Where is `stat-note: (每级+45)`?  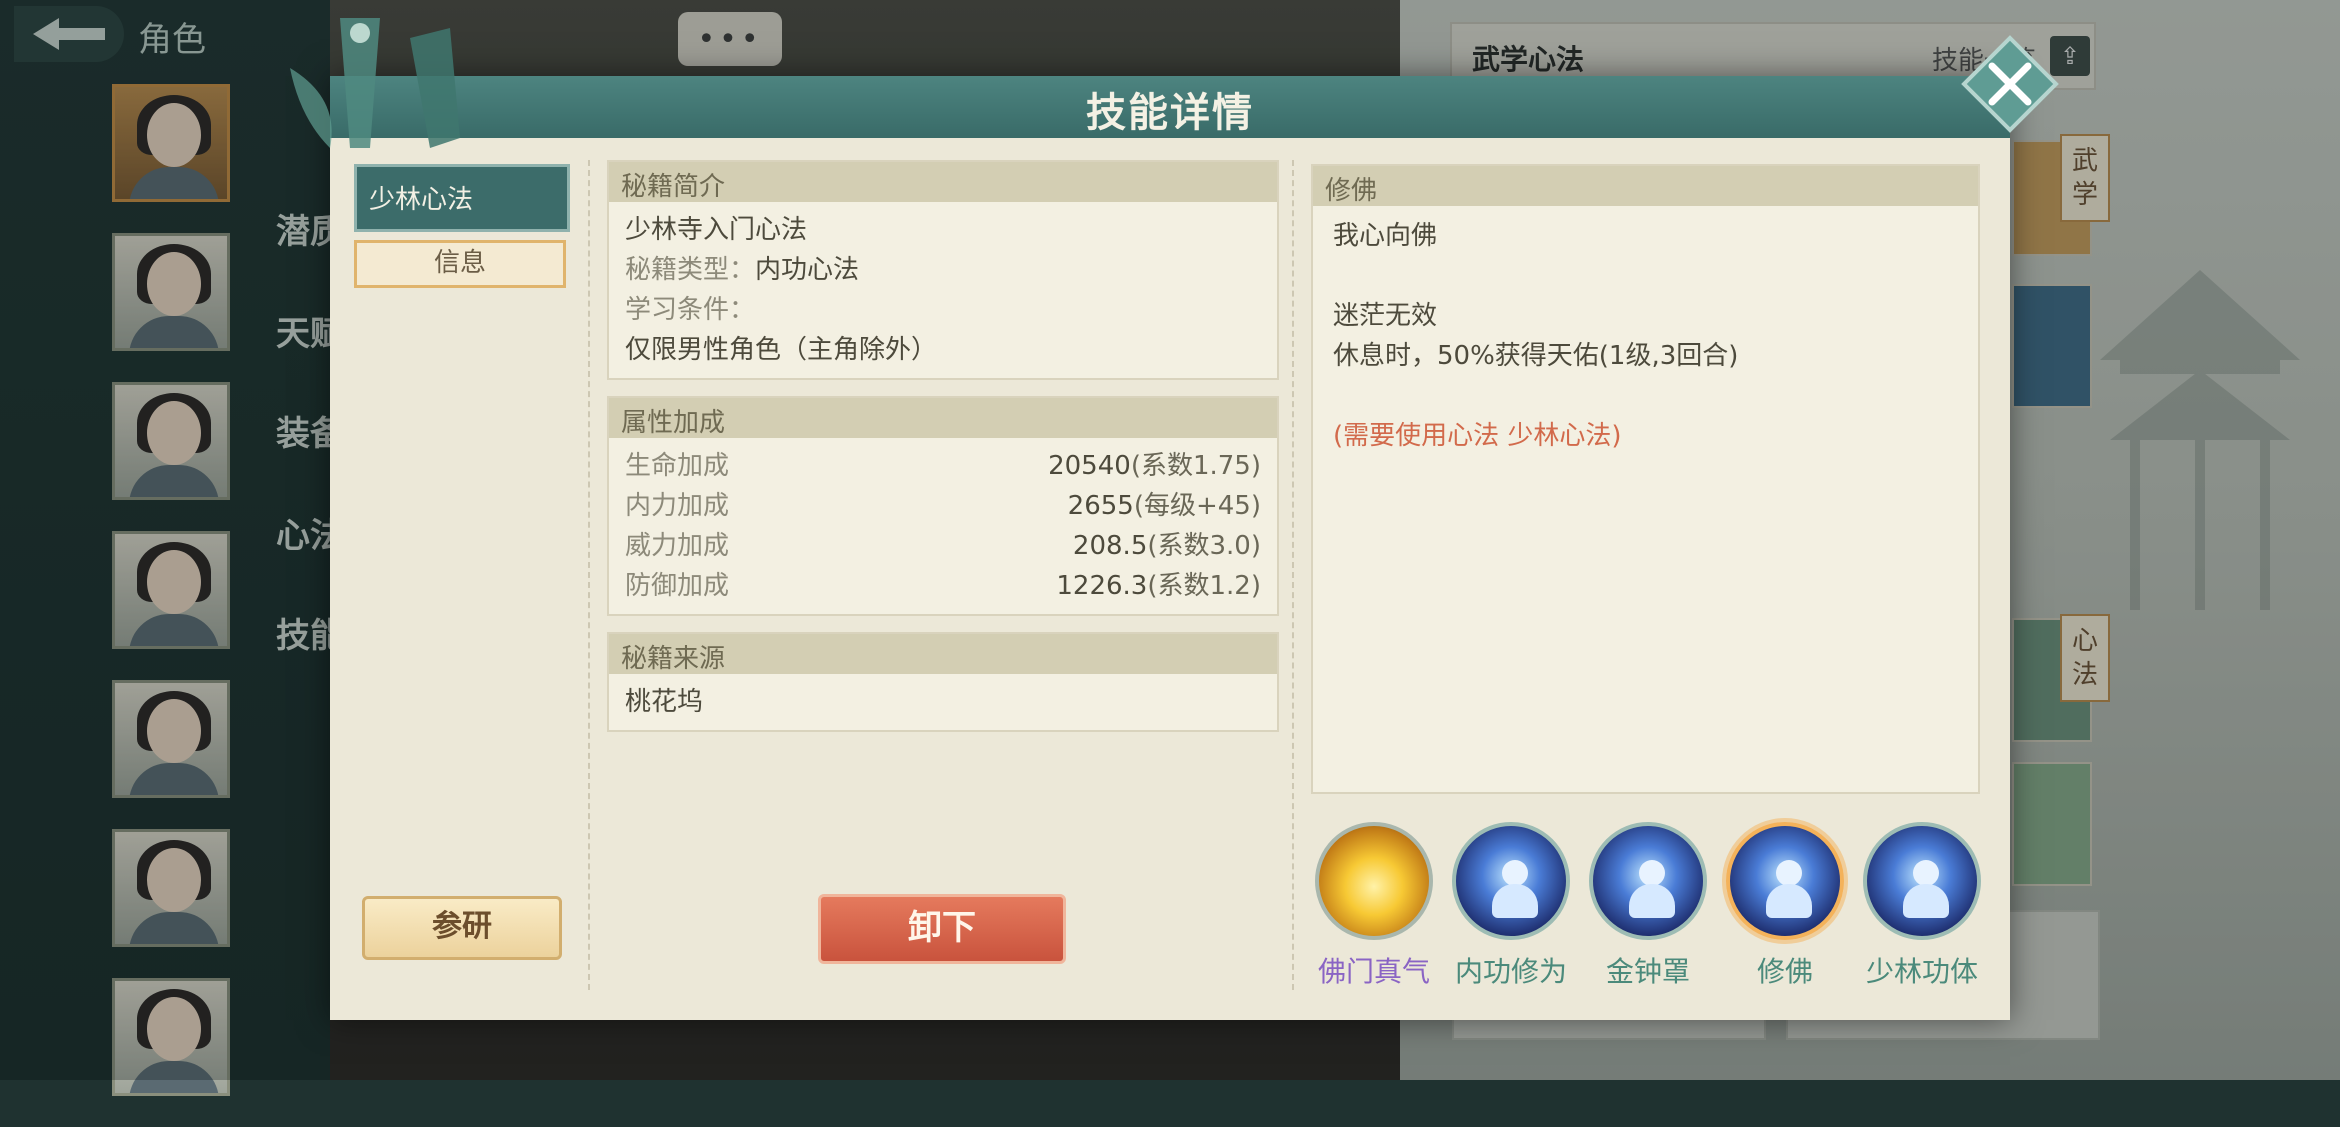 stat-note: (每级+45) is located at coordinates (1197, 506).